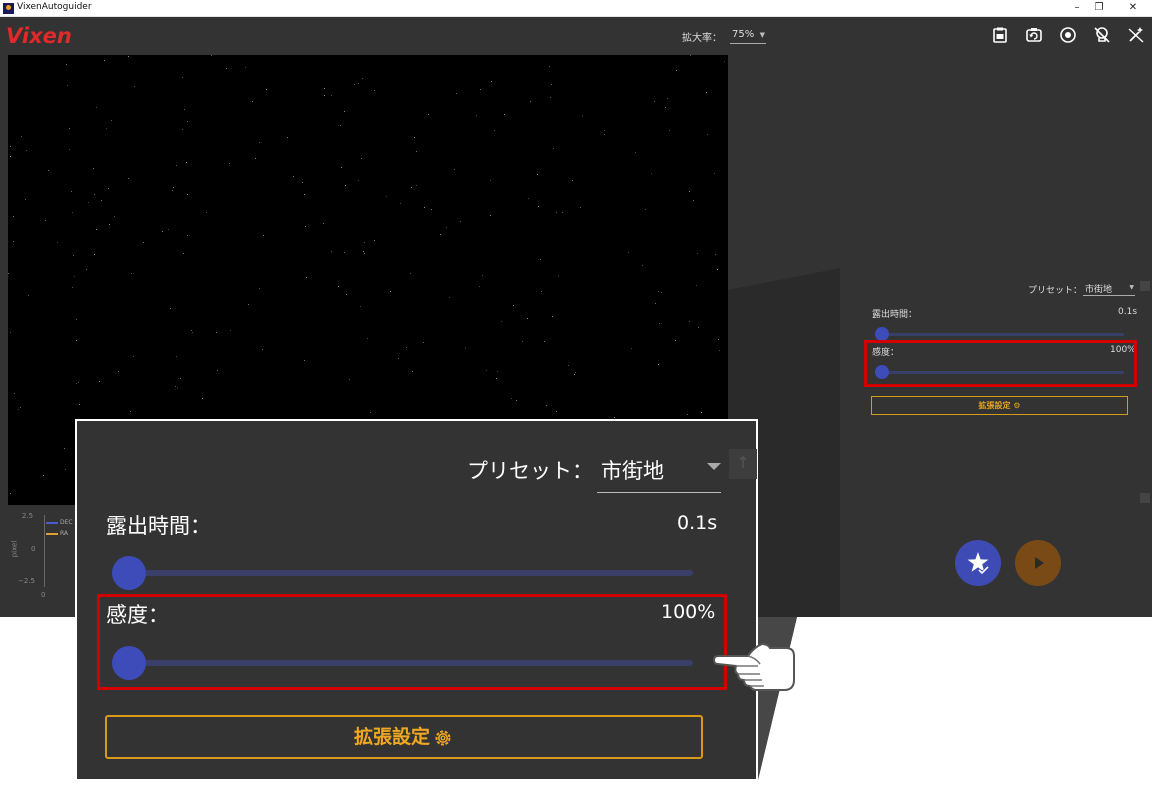 This screenshot has height=790, width=1152. What do you see at coordinates (404, 737) in the screenshot?
I see `zoomed-advanced-settings-button: 拡張設定` at bounding box center [404, 737].